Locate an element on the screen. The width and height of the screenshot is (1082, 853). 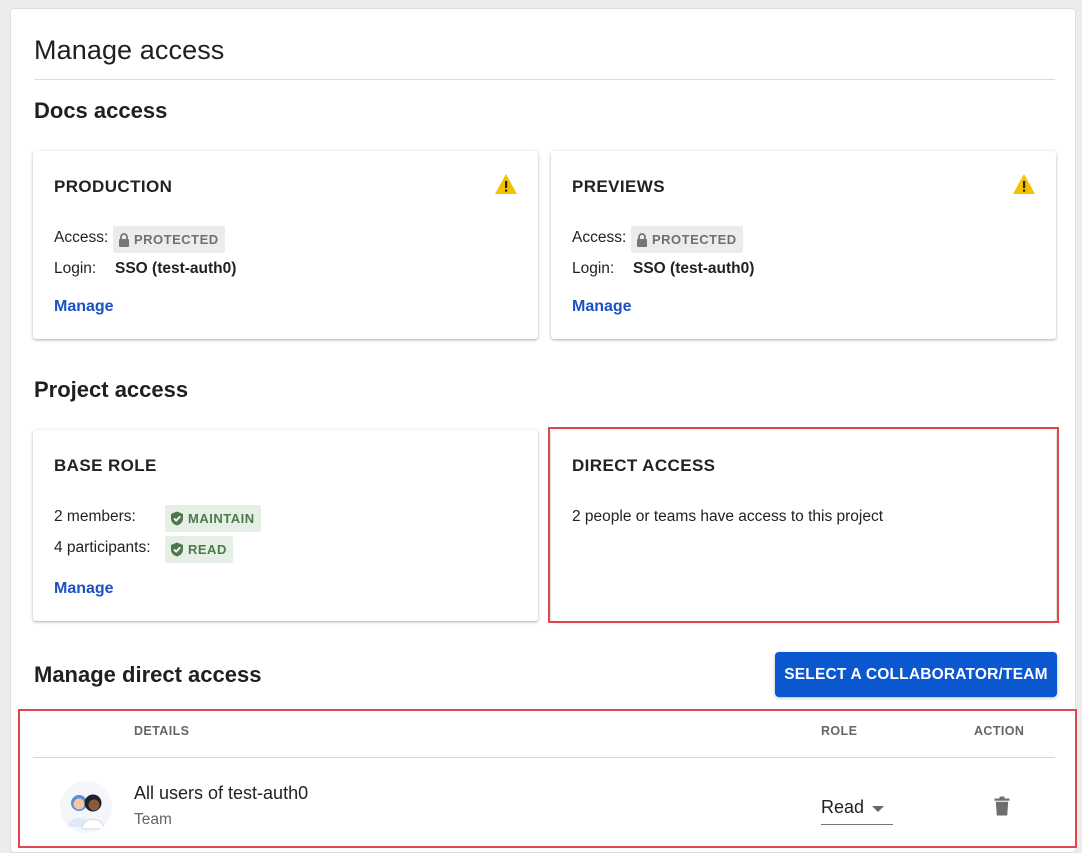
previews-manage-link: Manage is located at coordinates (602, 307).